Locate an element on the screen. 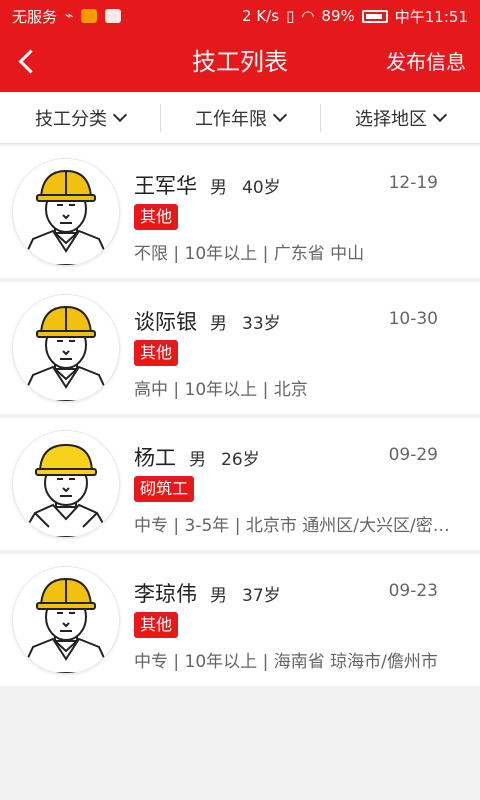  worker-age: 37岁 is located at coordinates (261, 596).